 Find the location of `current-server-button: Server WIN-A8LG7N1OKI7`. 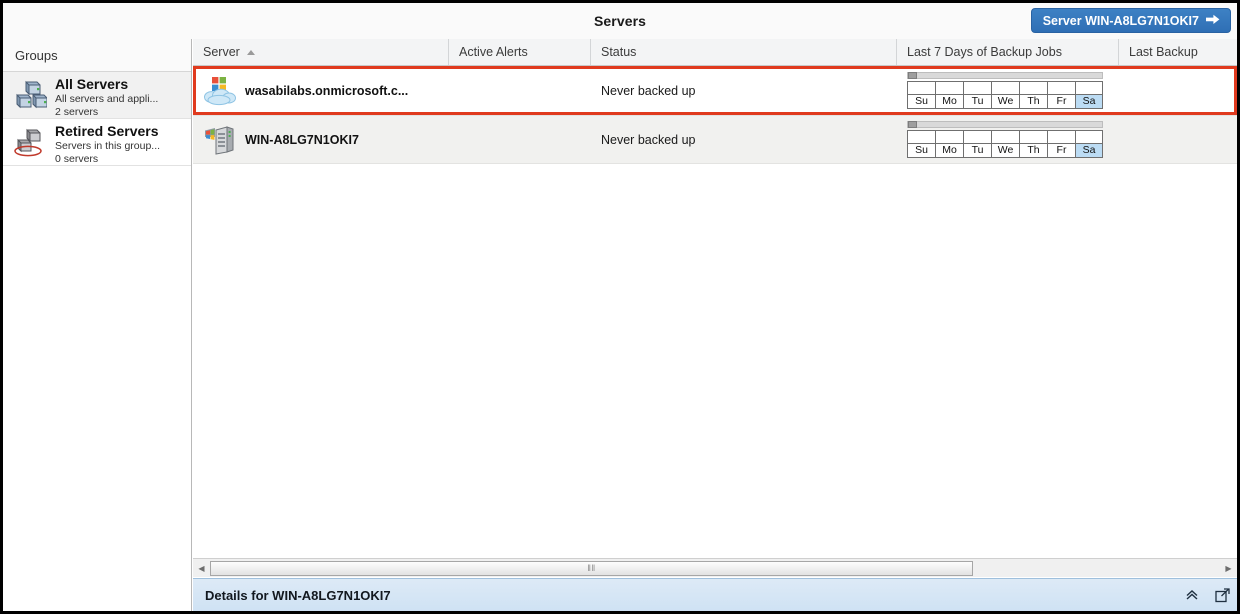

current-server-button: Server WIN-A8LG7N1OKI7 is located at coordinates (1130, 20).